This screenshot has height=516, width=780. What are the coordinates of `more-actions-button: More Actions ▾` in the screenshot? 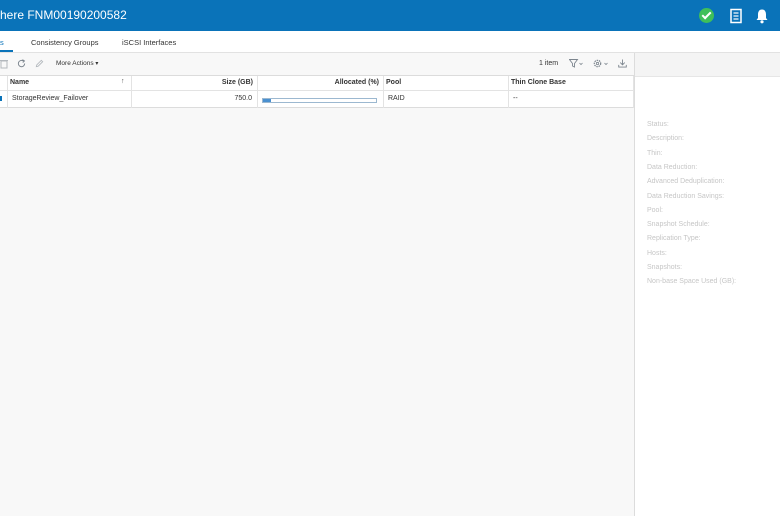 It's located at (77, 63).